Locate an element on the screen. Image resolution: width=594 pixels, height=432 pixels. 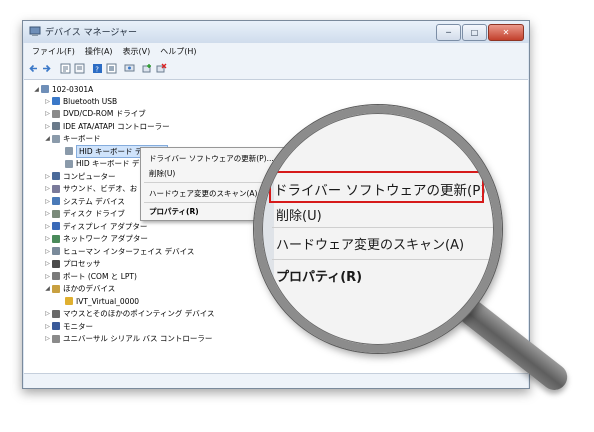
tree-category-item: ◢ キーボード is located at coordinates (72, 139).